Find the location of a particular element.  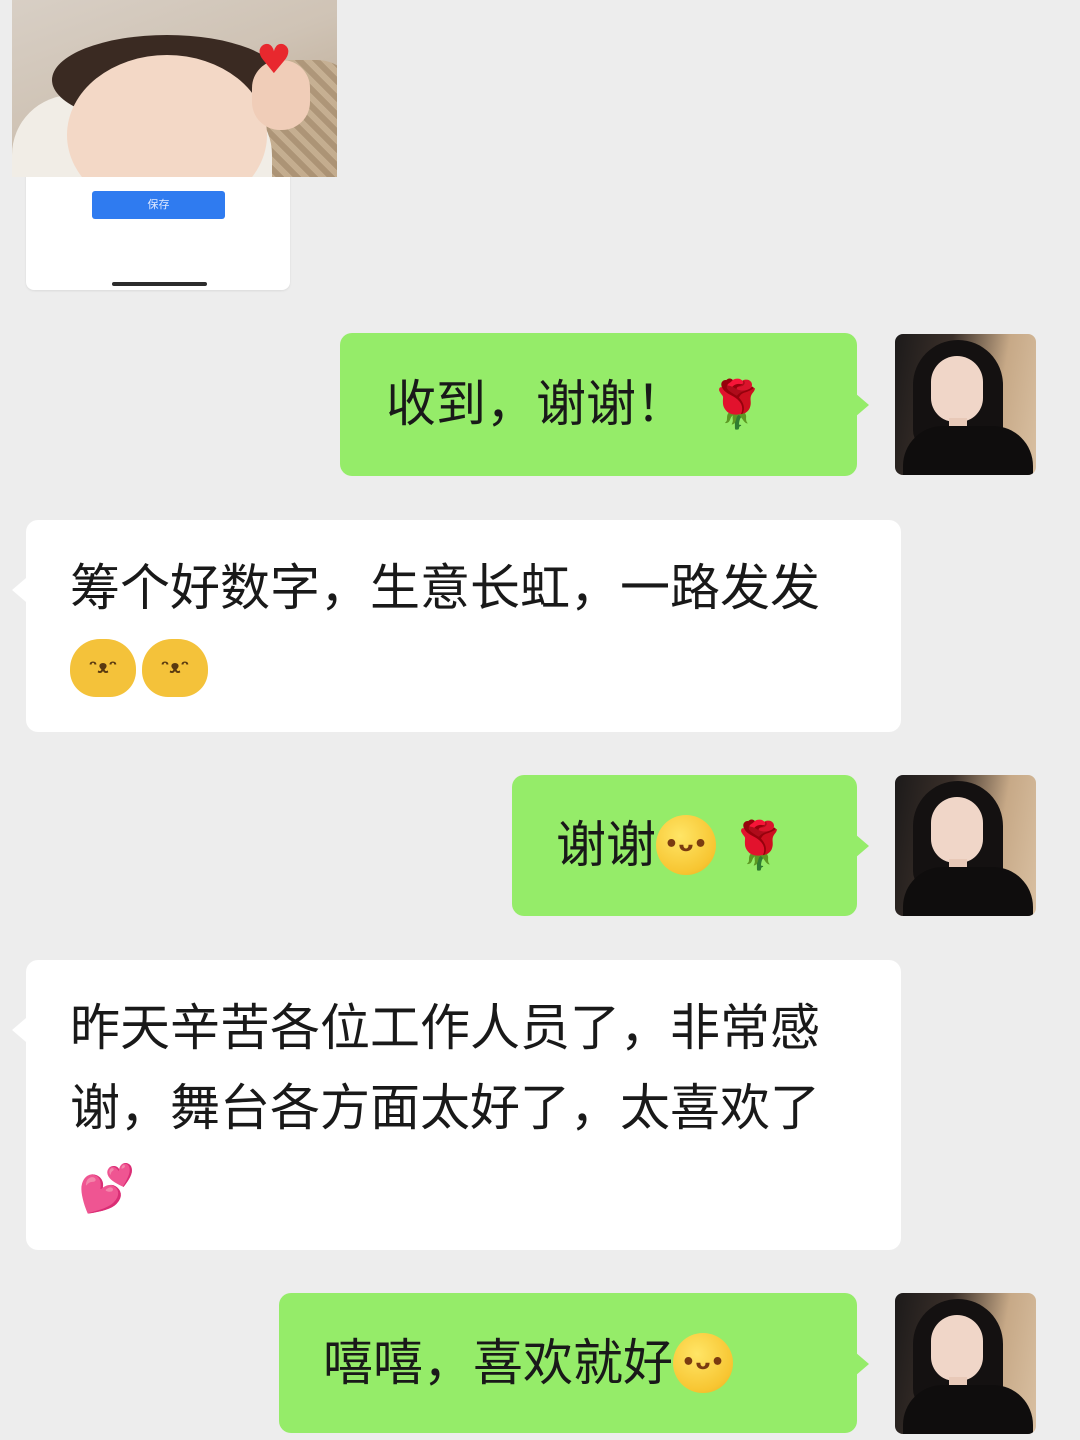

message-line: 昨天辛苦各位工作人员了，非常感谢，舞台各方面太好了，太喜欢了 💕 is located at coordinates (470, 1110).